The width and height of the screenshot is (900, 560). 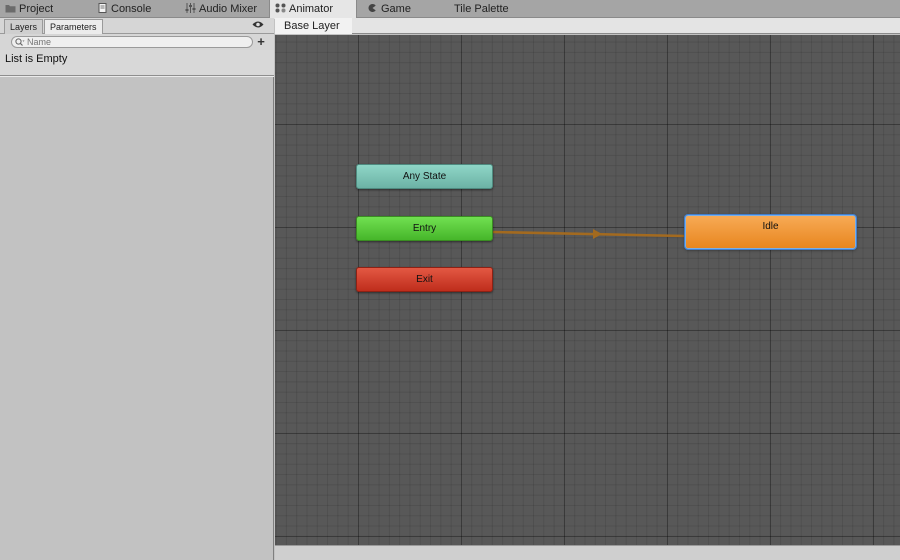 I want to click on tab-animator: Animator, so click(x=313, y=9).